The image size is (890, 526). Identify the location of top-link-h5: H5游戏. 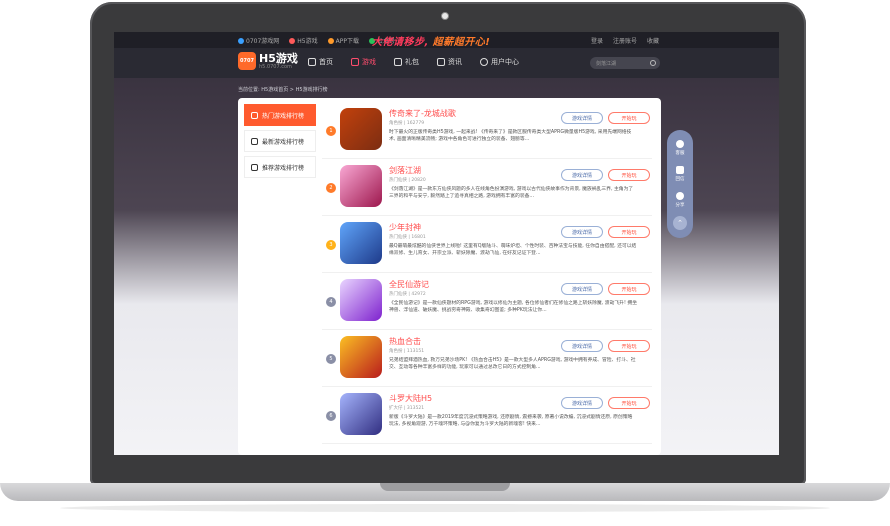
(303, 40).